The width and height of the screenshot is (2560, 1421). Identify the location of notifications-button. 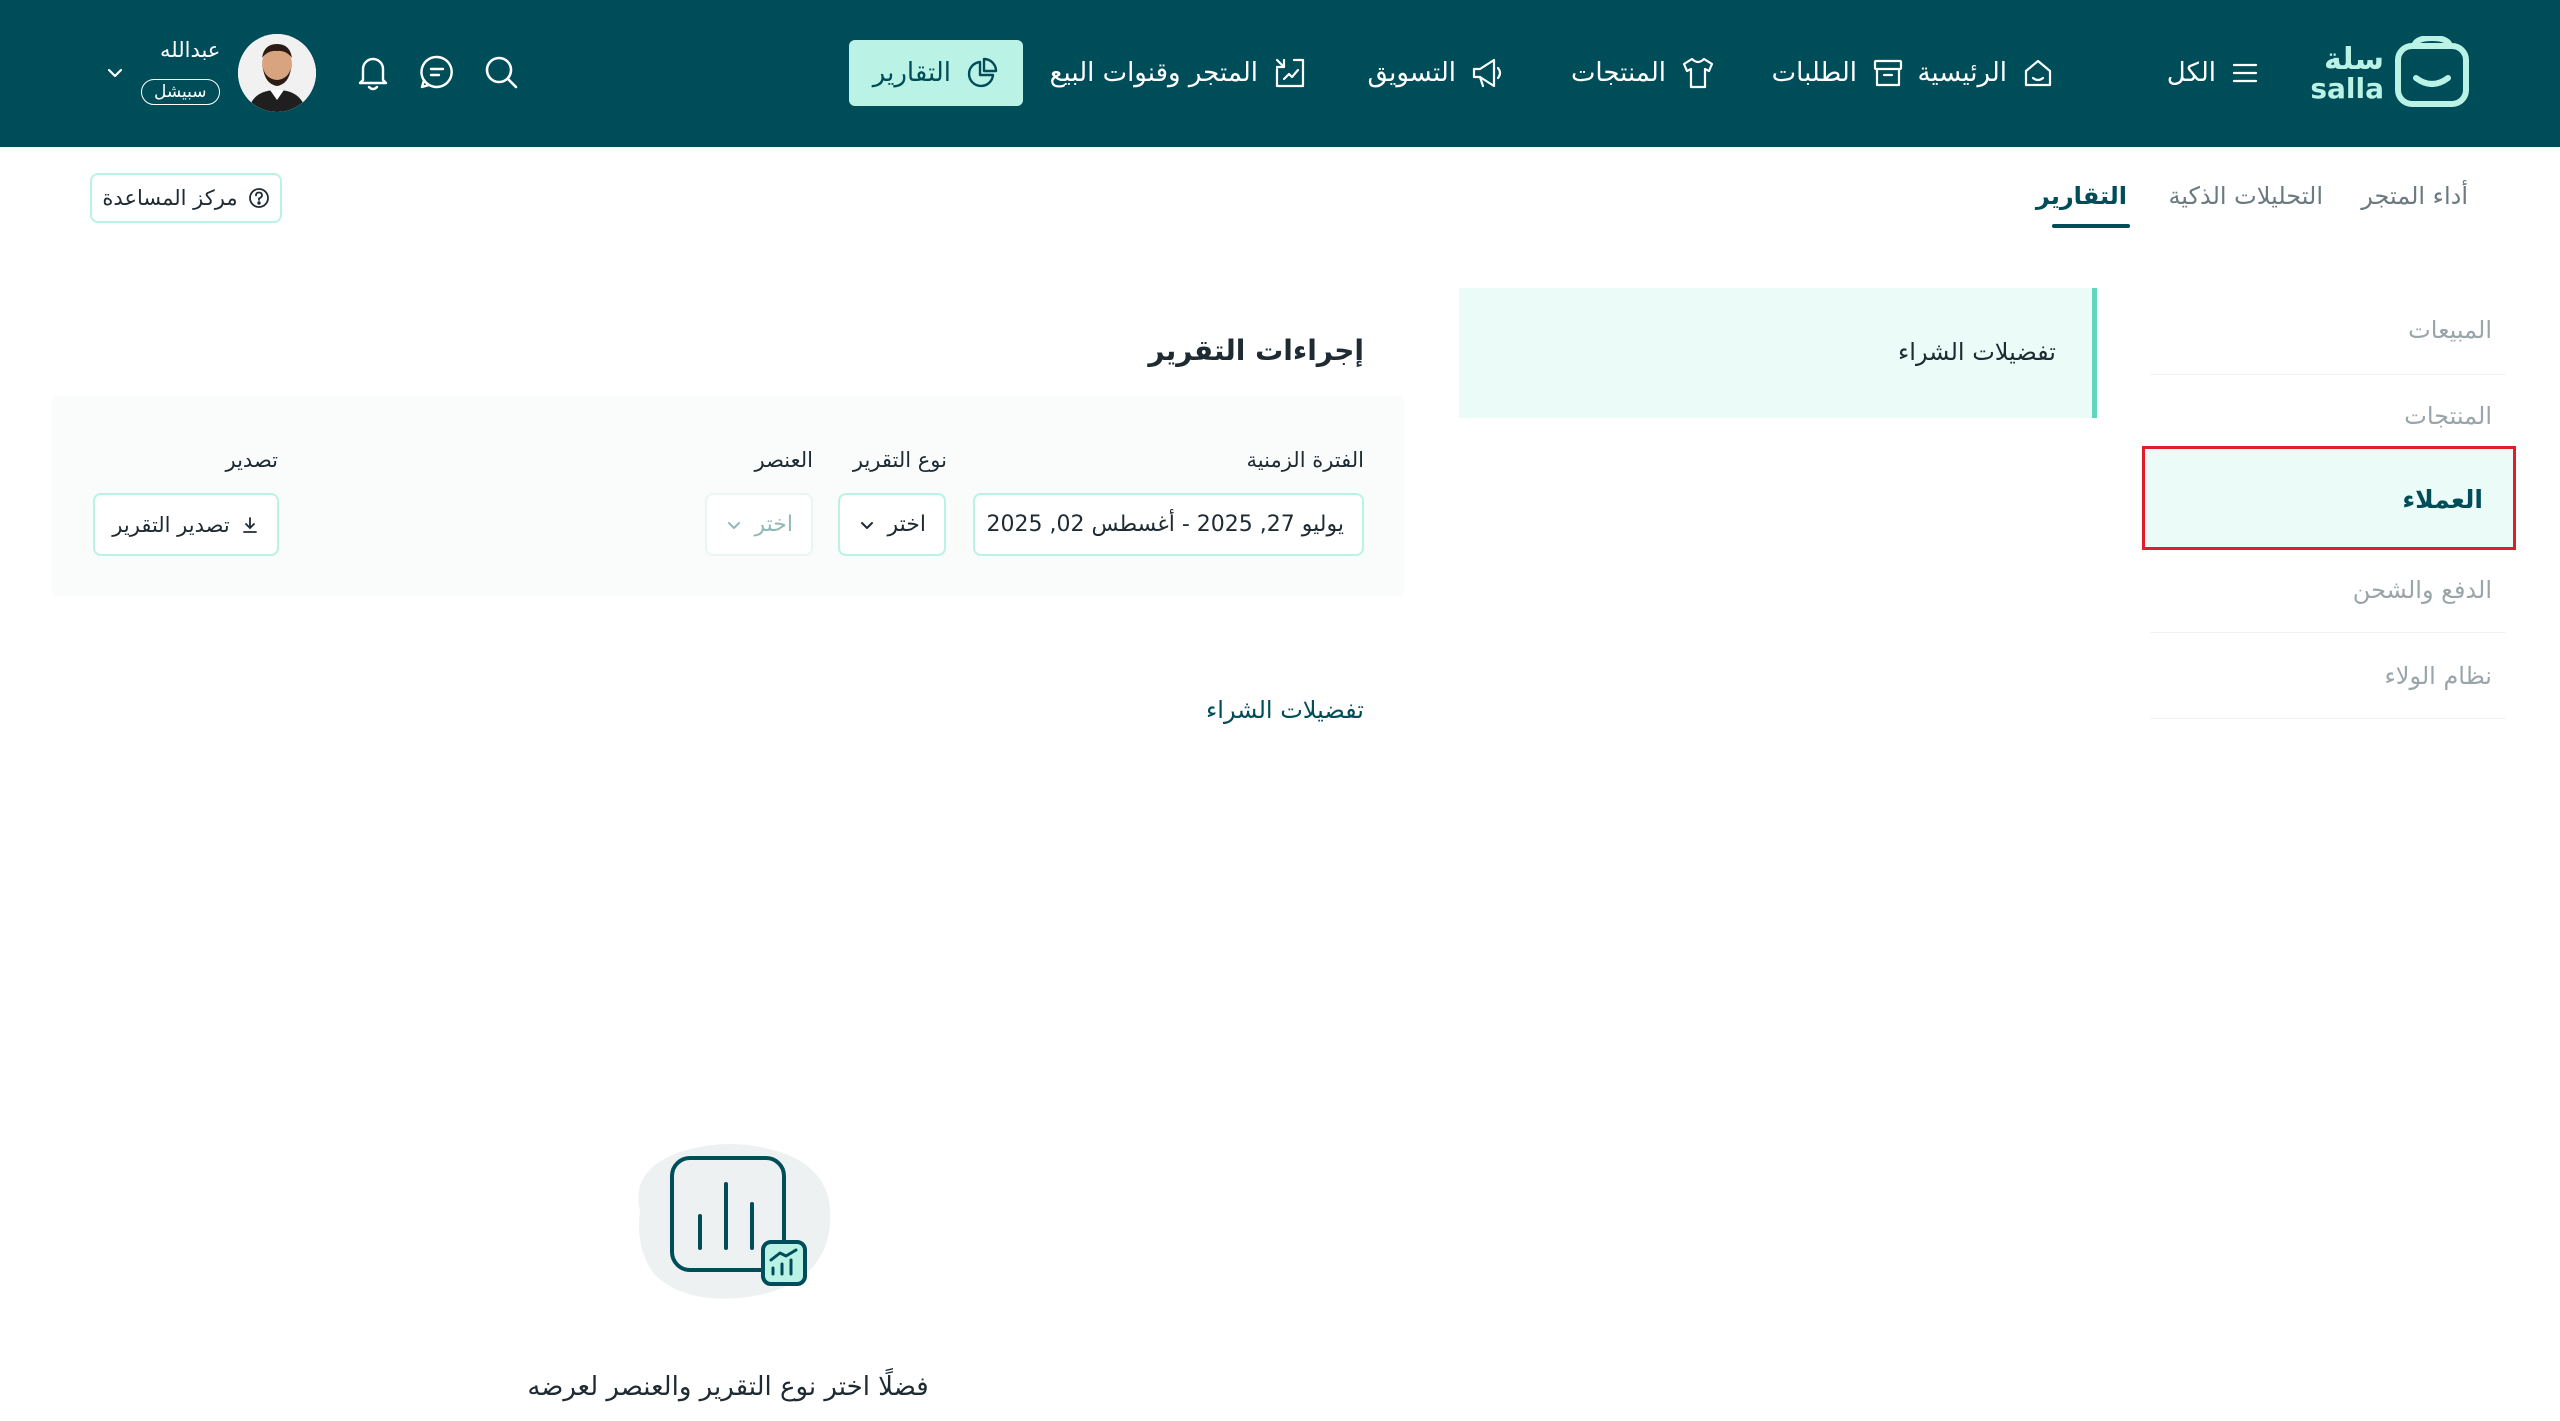
(373, 72).